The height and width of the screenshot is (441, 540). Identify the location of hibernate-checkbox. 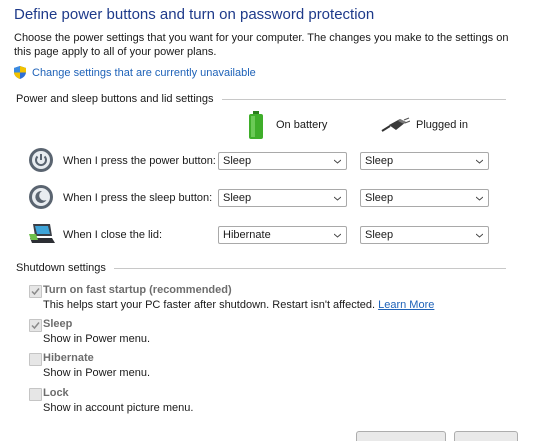
(35, 359).